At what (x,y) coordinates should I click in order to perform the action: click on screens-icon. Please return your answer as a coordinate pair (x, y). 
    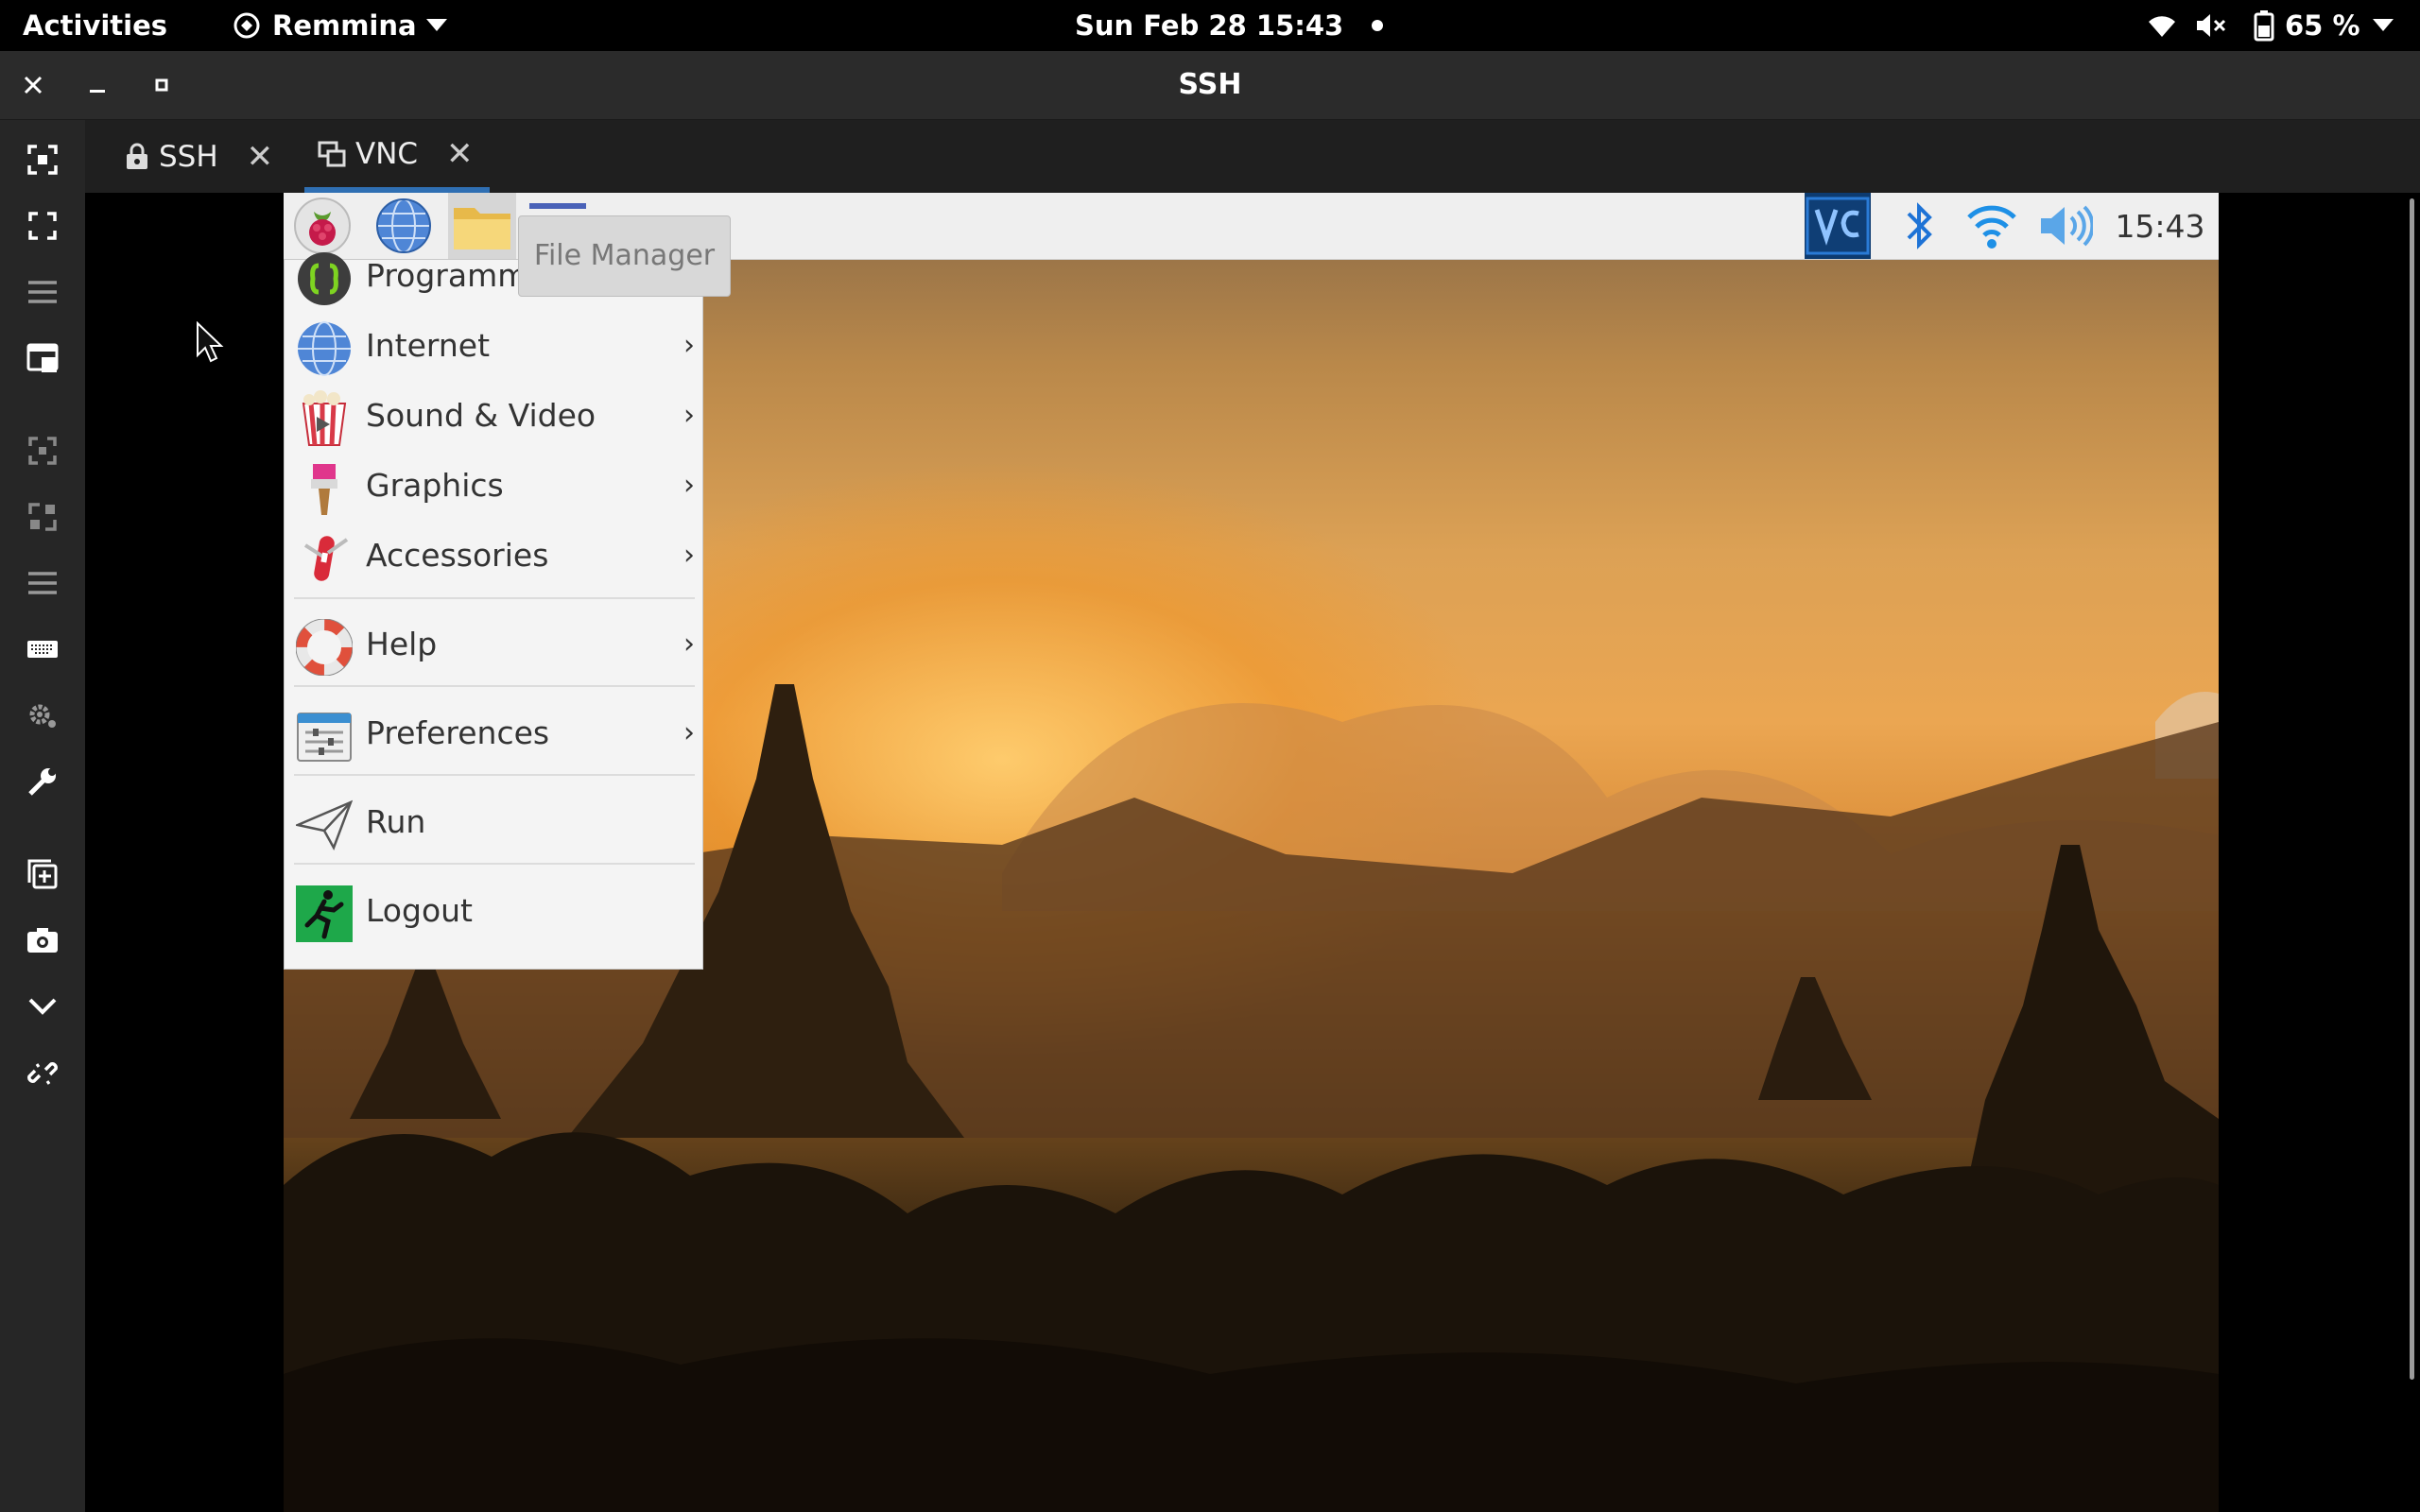
    Looking at the image, I should click on (332, 153).